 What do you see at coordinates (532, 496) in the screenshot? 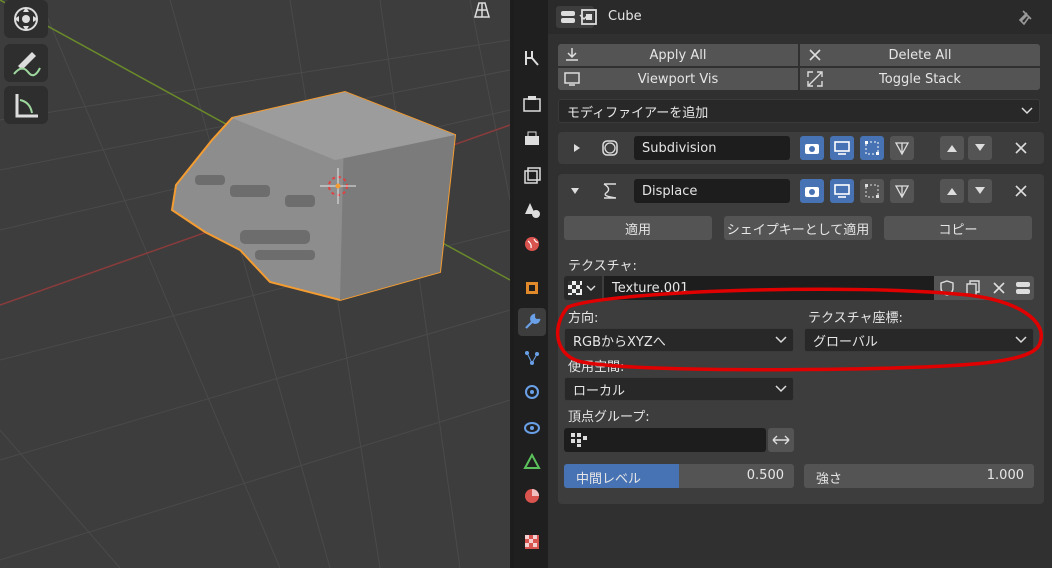
I see `tab-material` at bounding box center [532, 496].